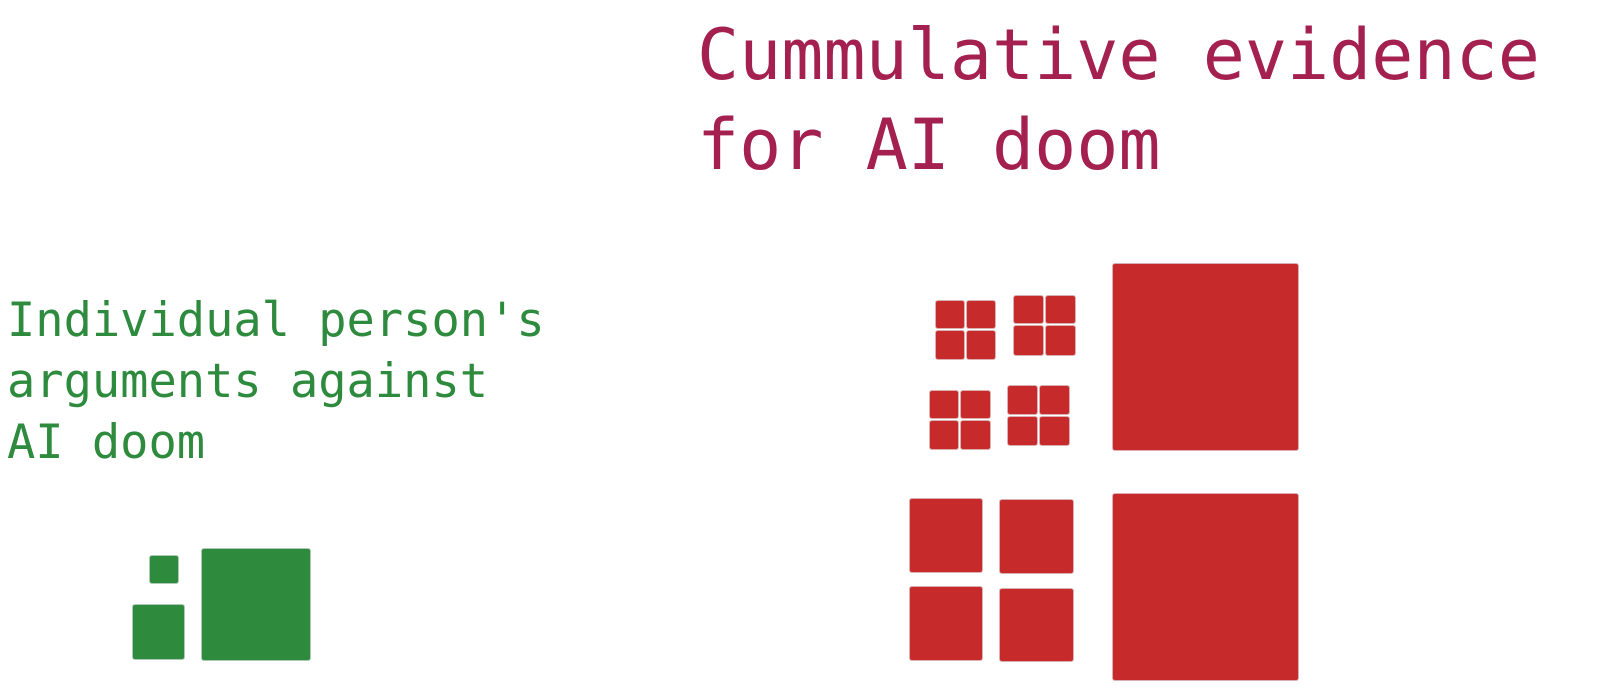 The height and width of the screenshot is (700, 1600). Describe the element at coordinates (248, 381) in the screenshot. I see `individual-title-line-2: arguments against` at that location.